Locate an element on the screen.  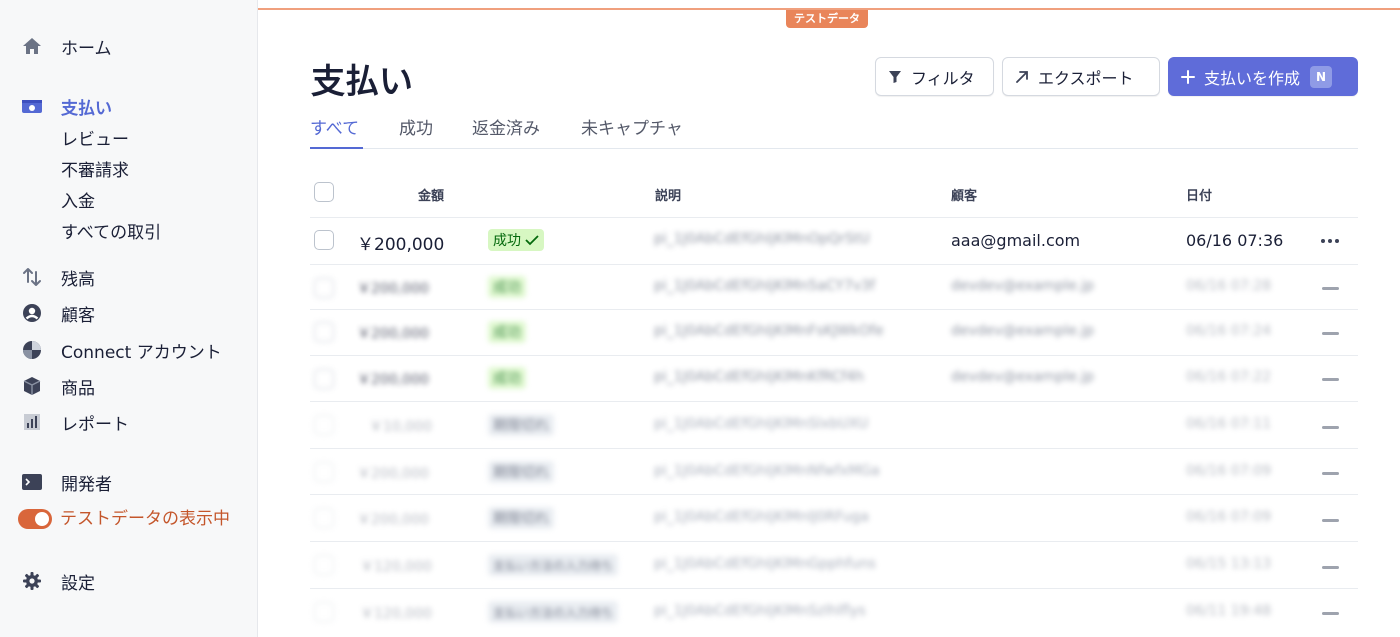
sidebar-item-products: 商品 is located at coordinates (57, 386).